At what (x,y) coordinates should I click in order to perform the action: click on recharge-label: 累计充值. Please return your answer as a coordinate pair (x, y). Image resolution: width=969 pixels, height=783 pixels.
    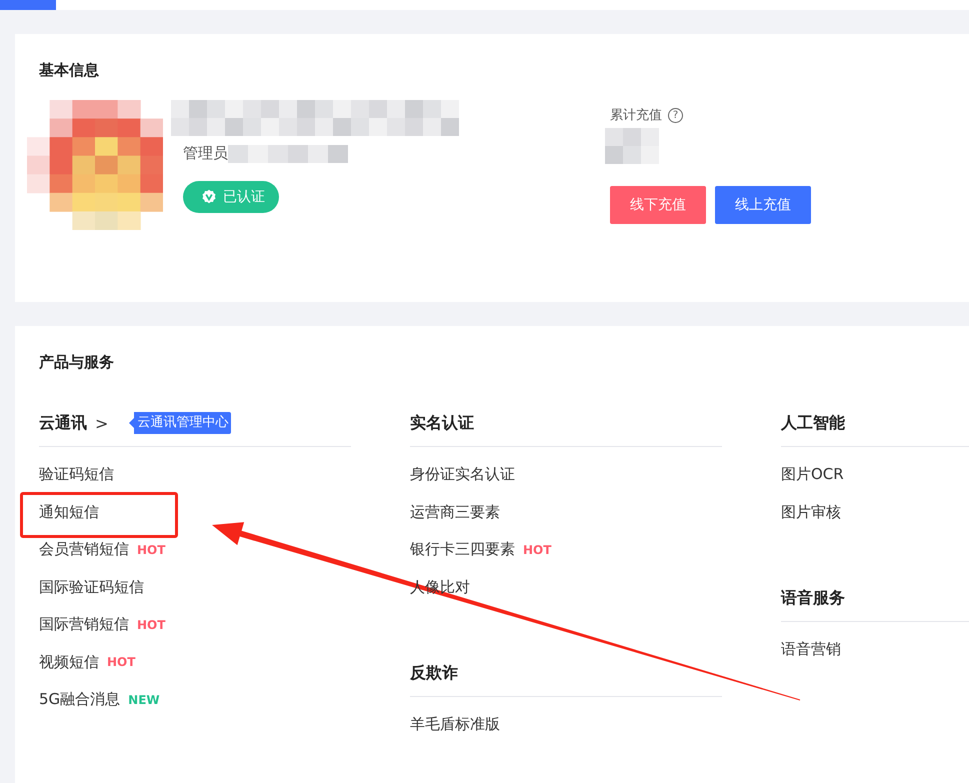
    Looking at the image, I should click on (636, 115).